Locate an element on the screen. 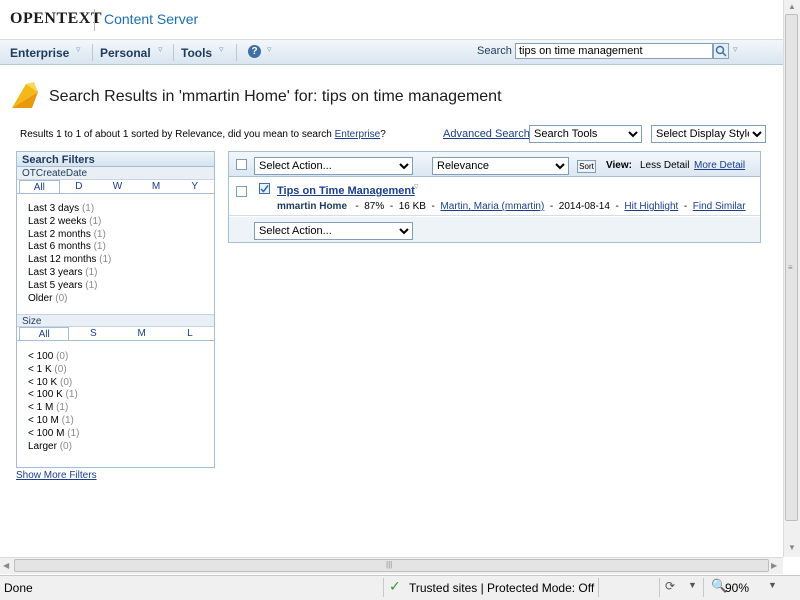  protected-mode-chevron-icon: ▼ is located at coordinates (692, 585).